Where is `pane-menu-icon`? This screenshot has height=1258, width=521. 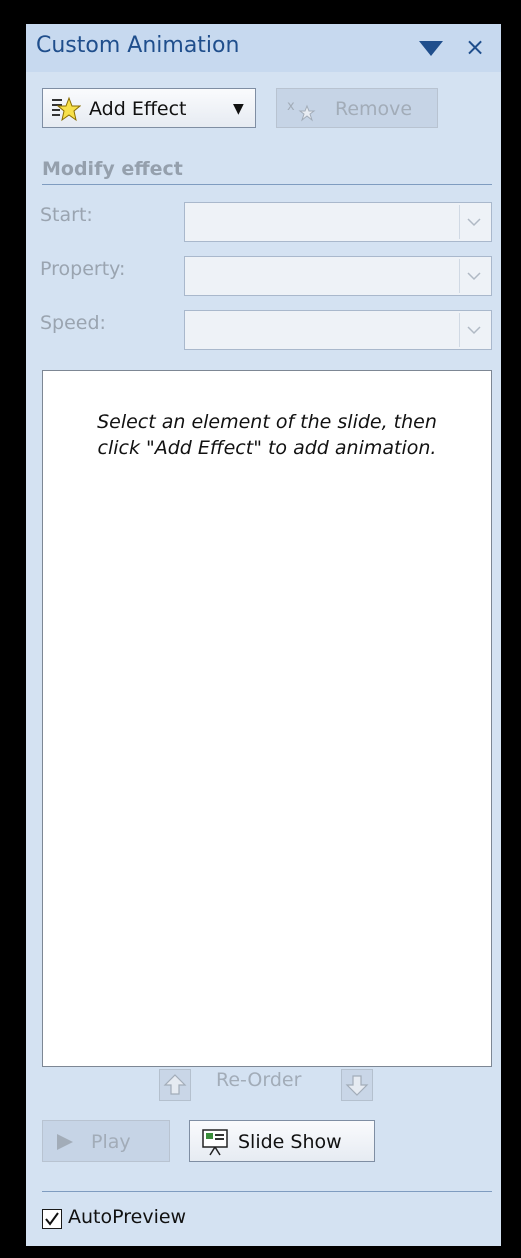
pane-menu-icon is located at coordinates (431, 48).